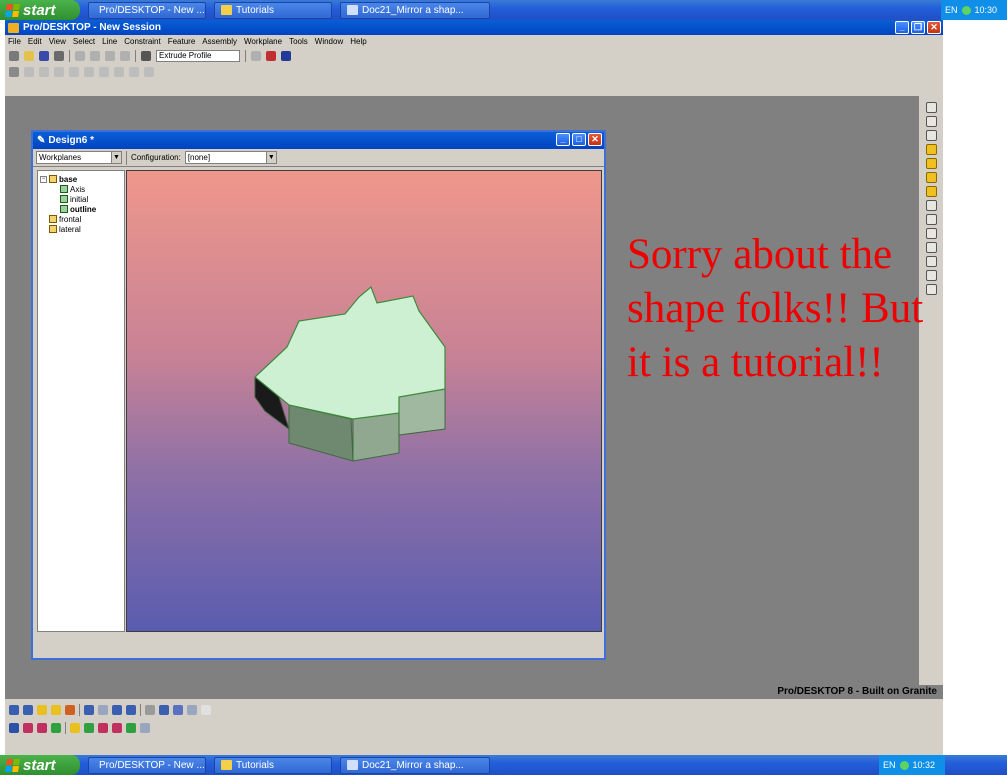  What do you see at coordinates (81, 199) in the screenshot?
I see `tree-item-initial: initial` at bounding box center [81, 199].